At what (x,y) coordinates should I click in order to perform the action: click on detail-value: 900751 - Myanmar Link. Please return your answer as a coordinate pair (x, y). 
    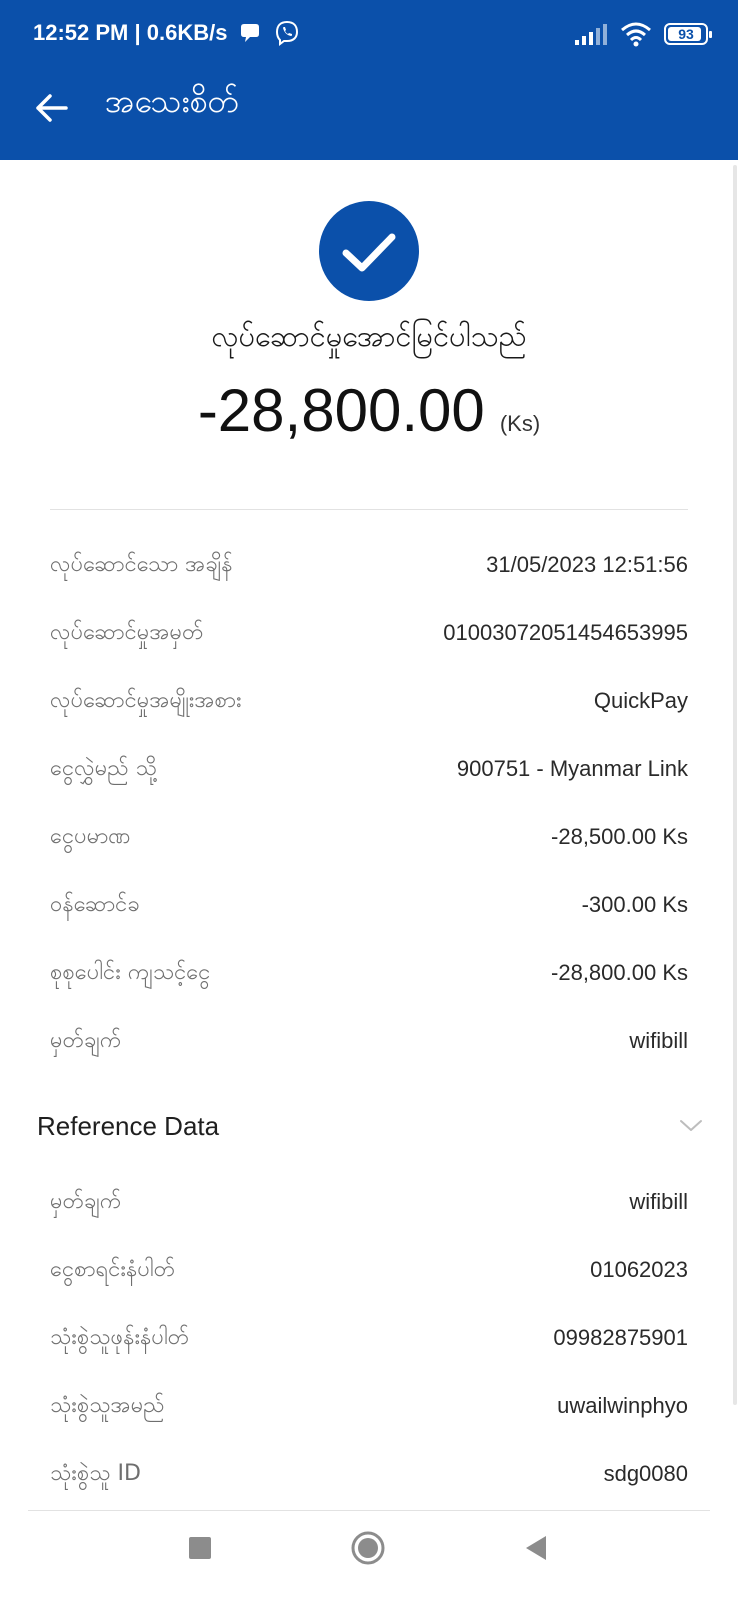
    Looking at the image, I should click on (572, 768).